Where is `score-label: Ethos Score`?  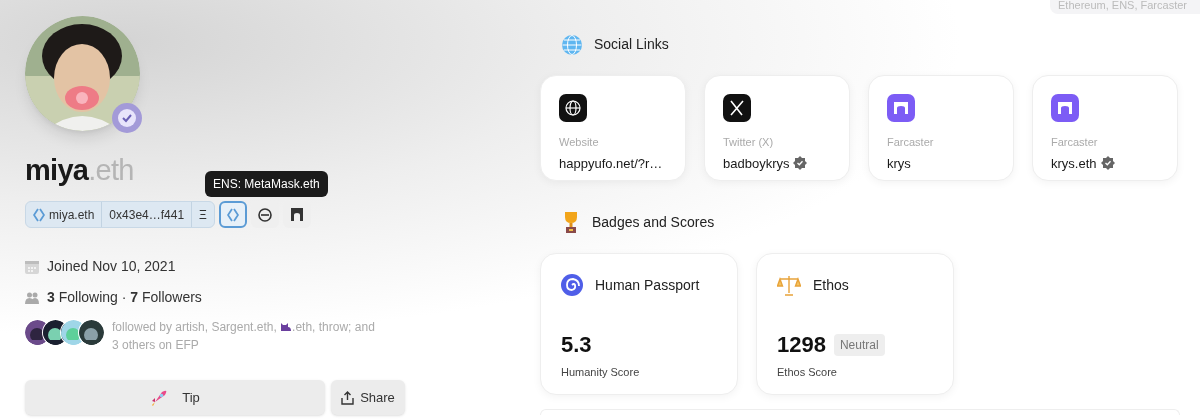
score-label: Ethos Score is located at coordinates (807, 372).